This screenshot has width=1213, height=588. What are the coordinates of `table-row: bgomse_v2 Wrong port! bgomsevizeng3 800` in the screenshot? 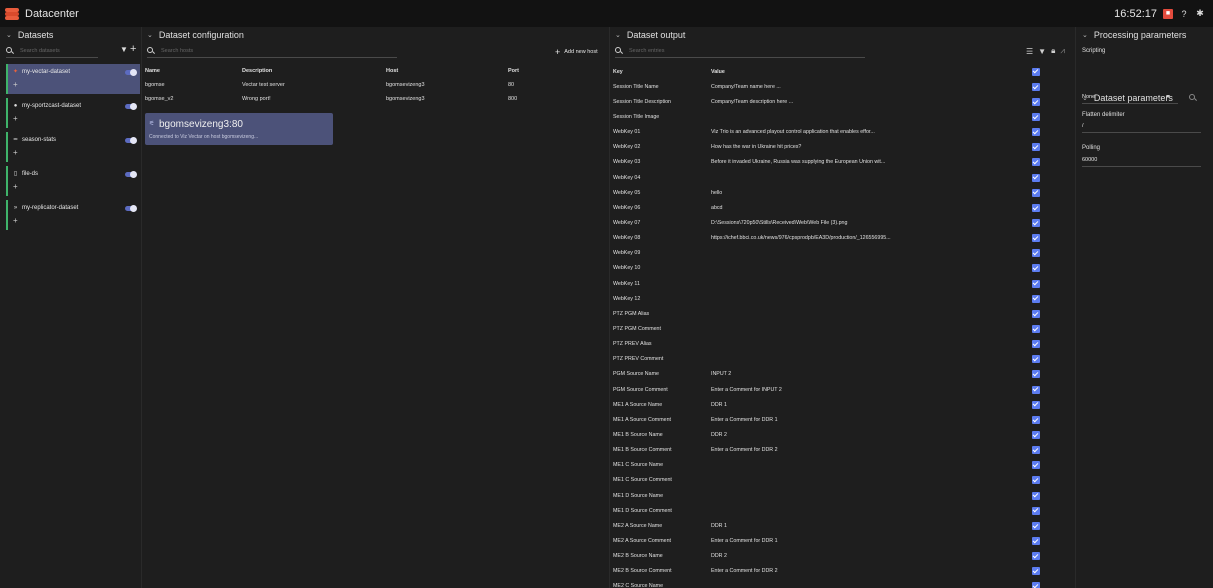 It's located at (376, 99).